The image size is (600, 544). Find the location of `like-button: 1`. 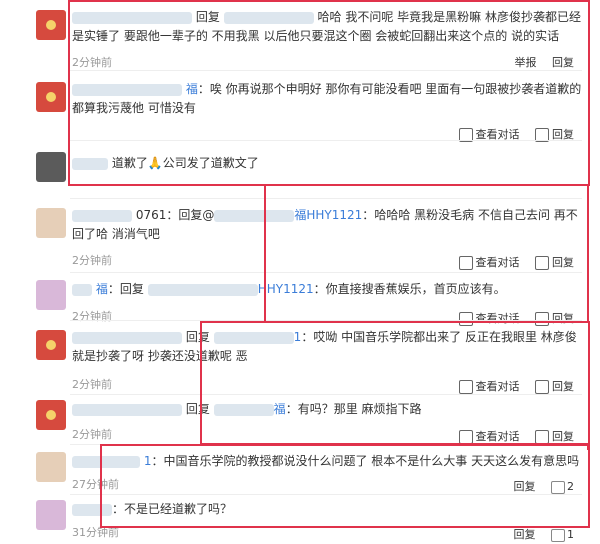

like-button: 1 is located at coordinates (562, 535).